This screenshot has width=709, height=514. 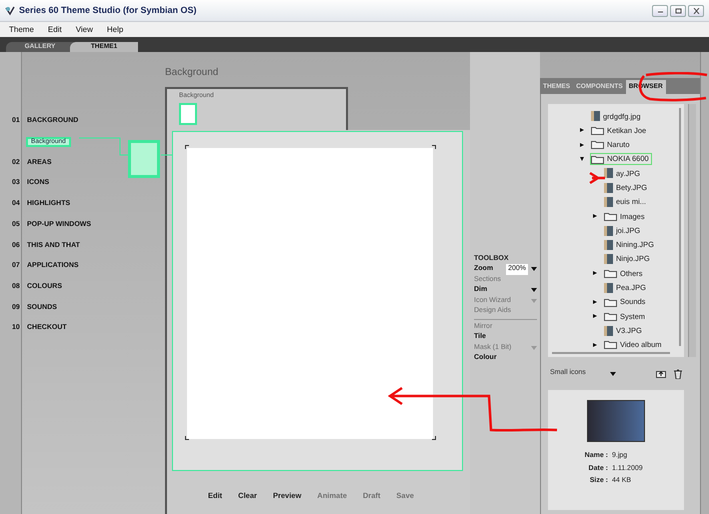 I want to click on menu-item: Theme, so click(x=21, y=30).